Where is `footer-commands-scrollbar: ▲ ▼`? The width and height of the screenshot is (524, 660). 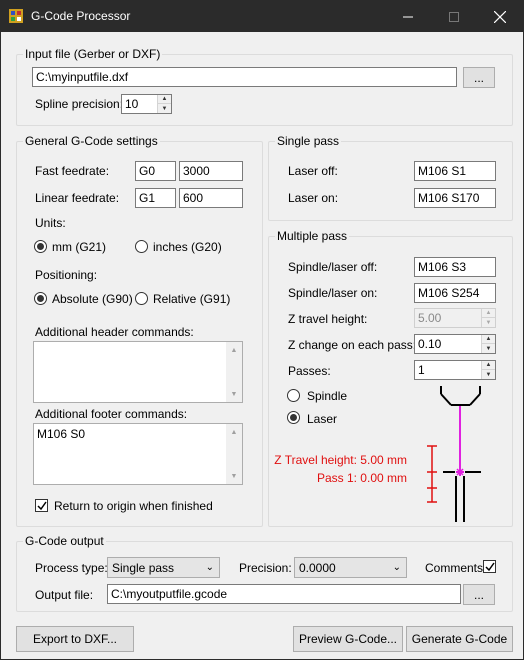
footer-commands-scrollbar: ▲ ▼ is located at coordinates (234, 454).